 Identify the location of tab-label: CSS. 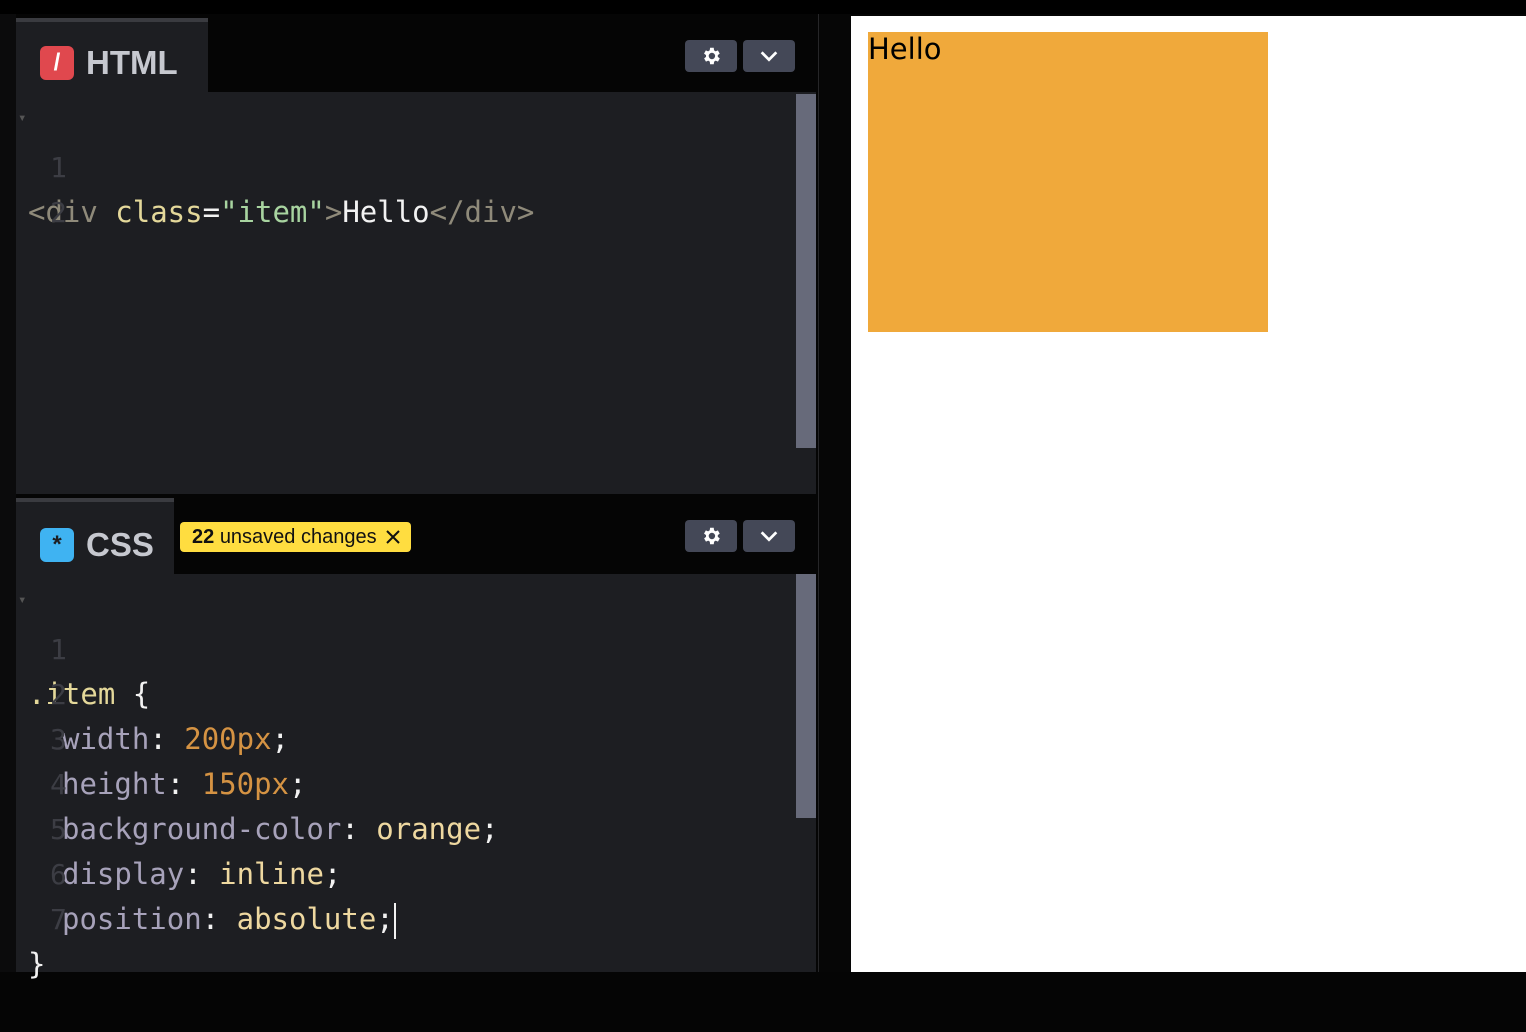
(120, 544).